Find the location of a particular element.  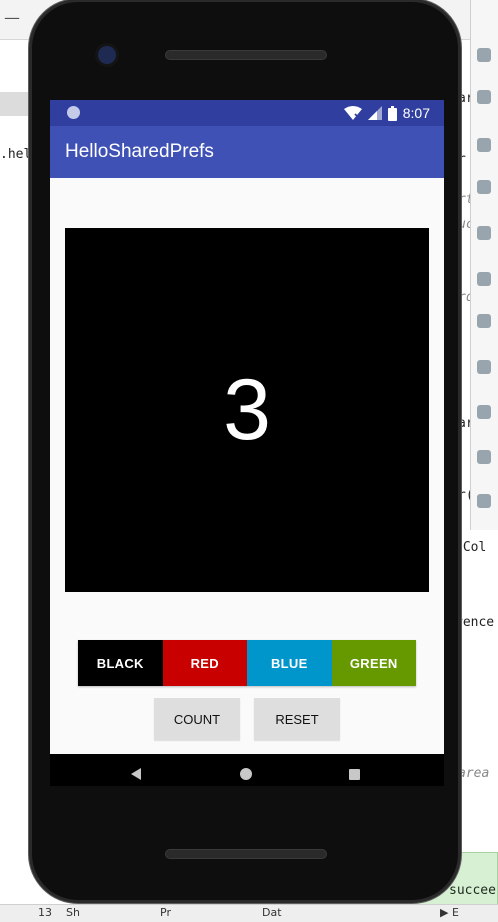

notification-dot-icon is located at coordinates (73, 112).